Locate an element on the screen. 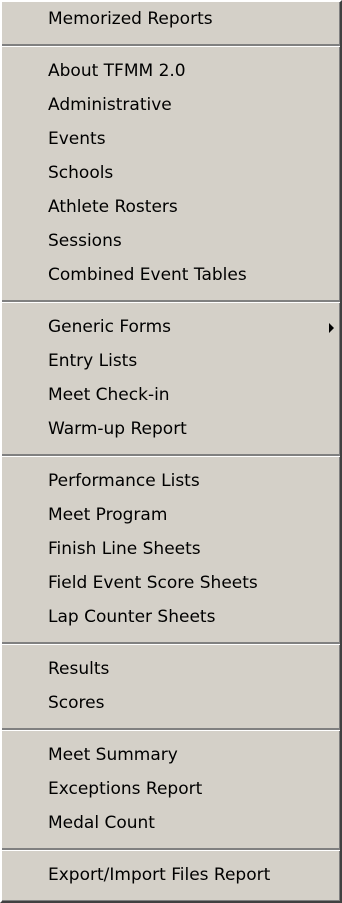 The height and width of the screenshot is (903, 342). menu-item-field-event-score-sheets: Field Event Score Sheets is located at coordinates (171, 583).